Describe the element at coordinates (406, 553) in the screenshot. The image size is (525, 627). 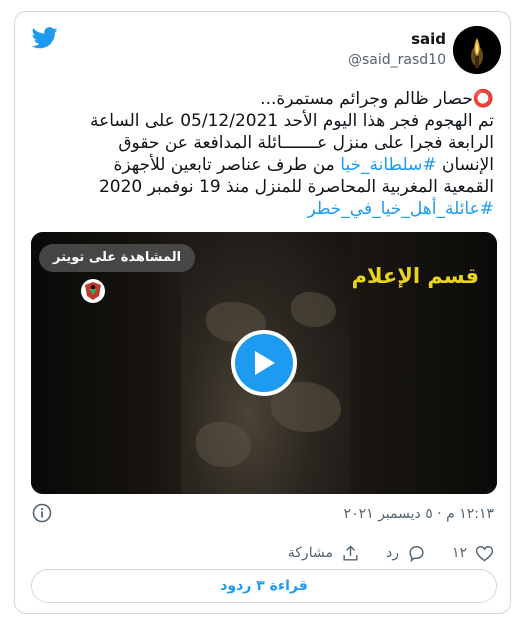
I see `reply-button: رد` at that location.